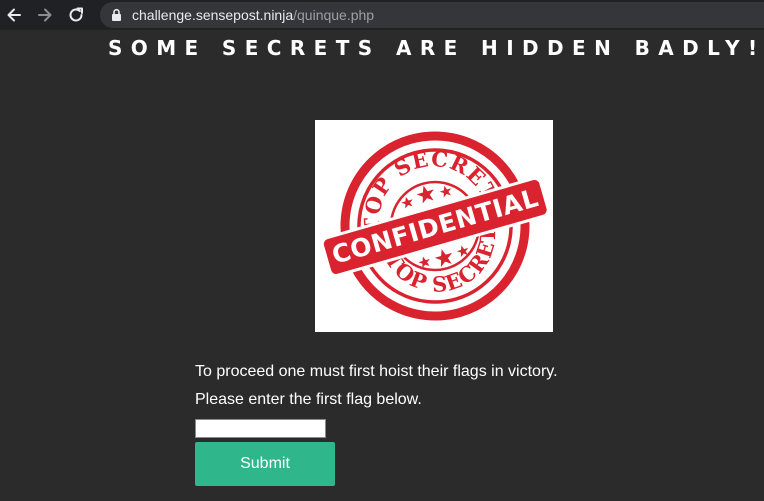  Describe the element at coordinates (265, 464) in the screenshot. I see `submit-button: Submit` at that location.